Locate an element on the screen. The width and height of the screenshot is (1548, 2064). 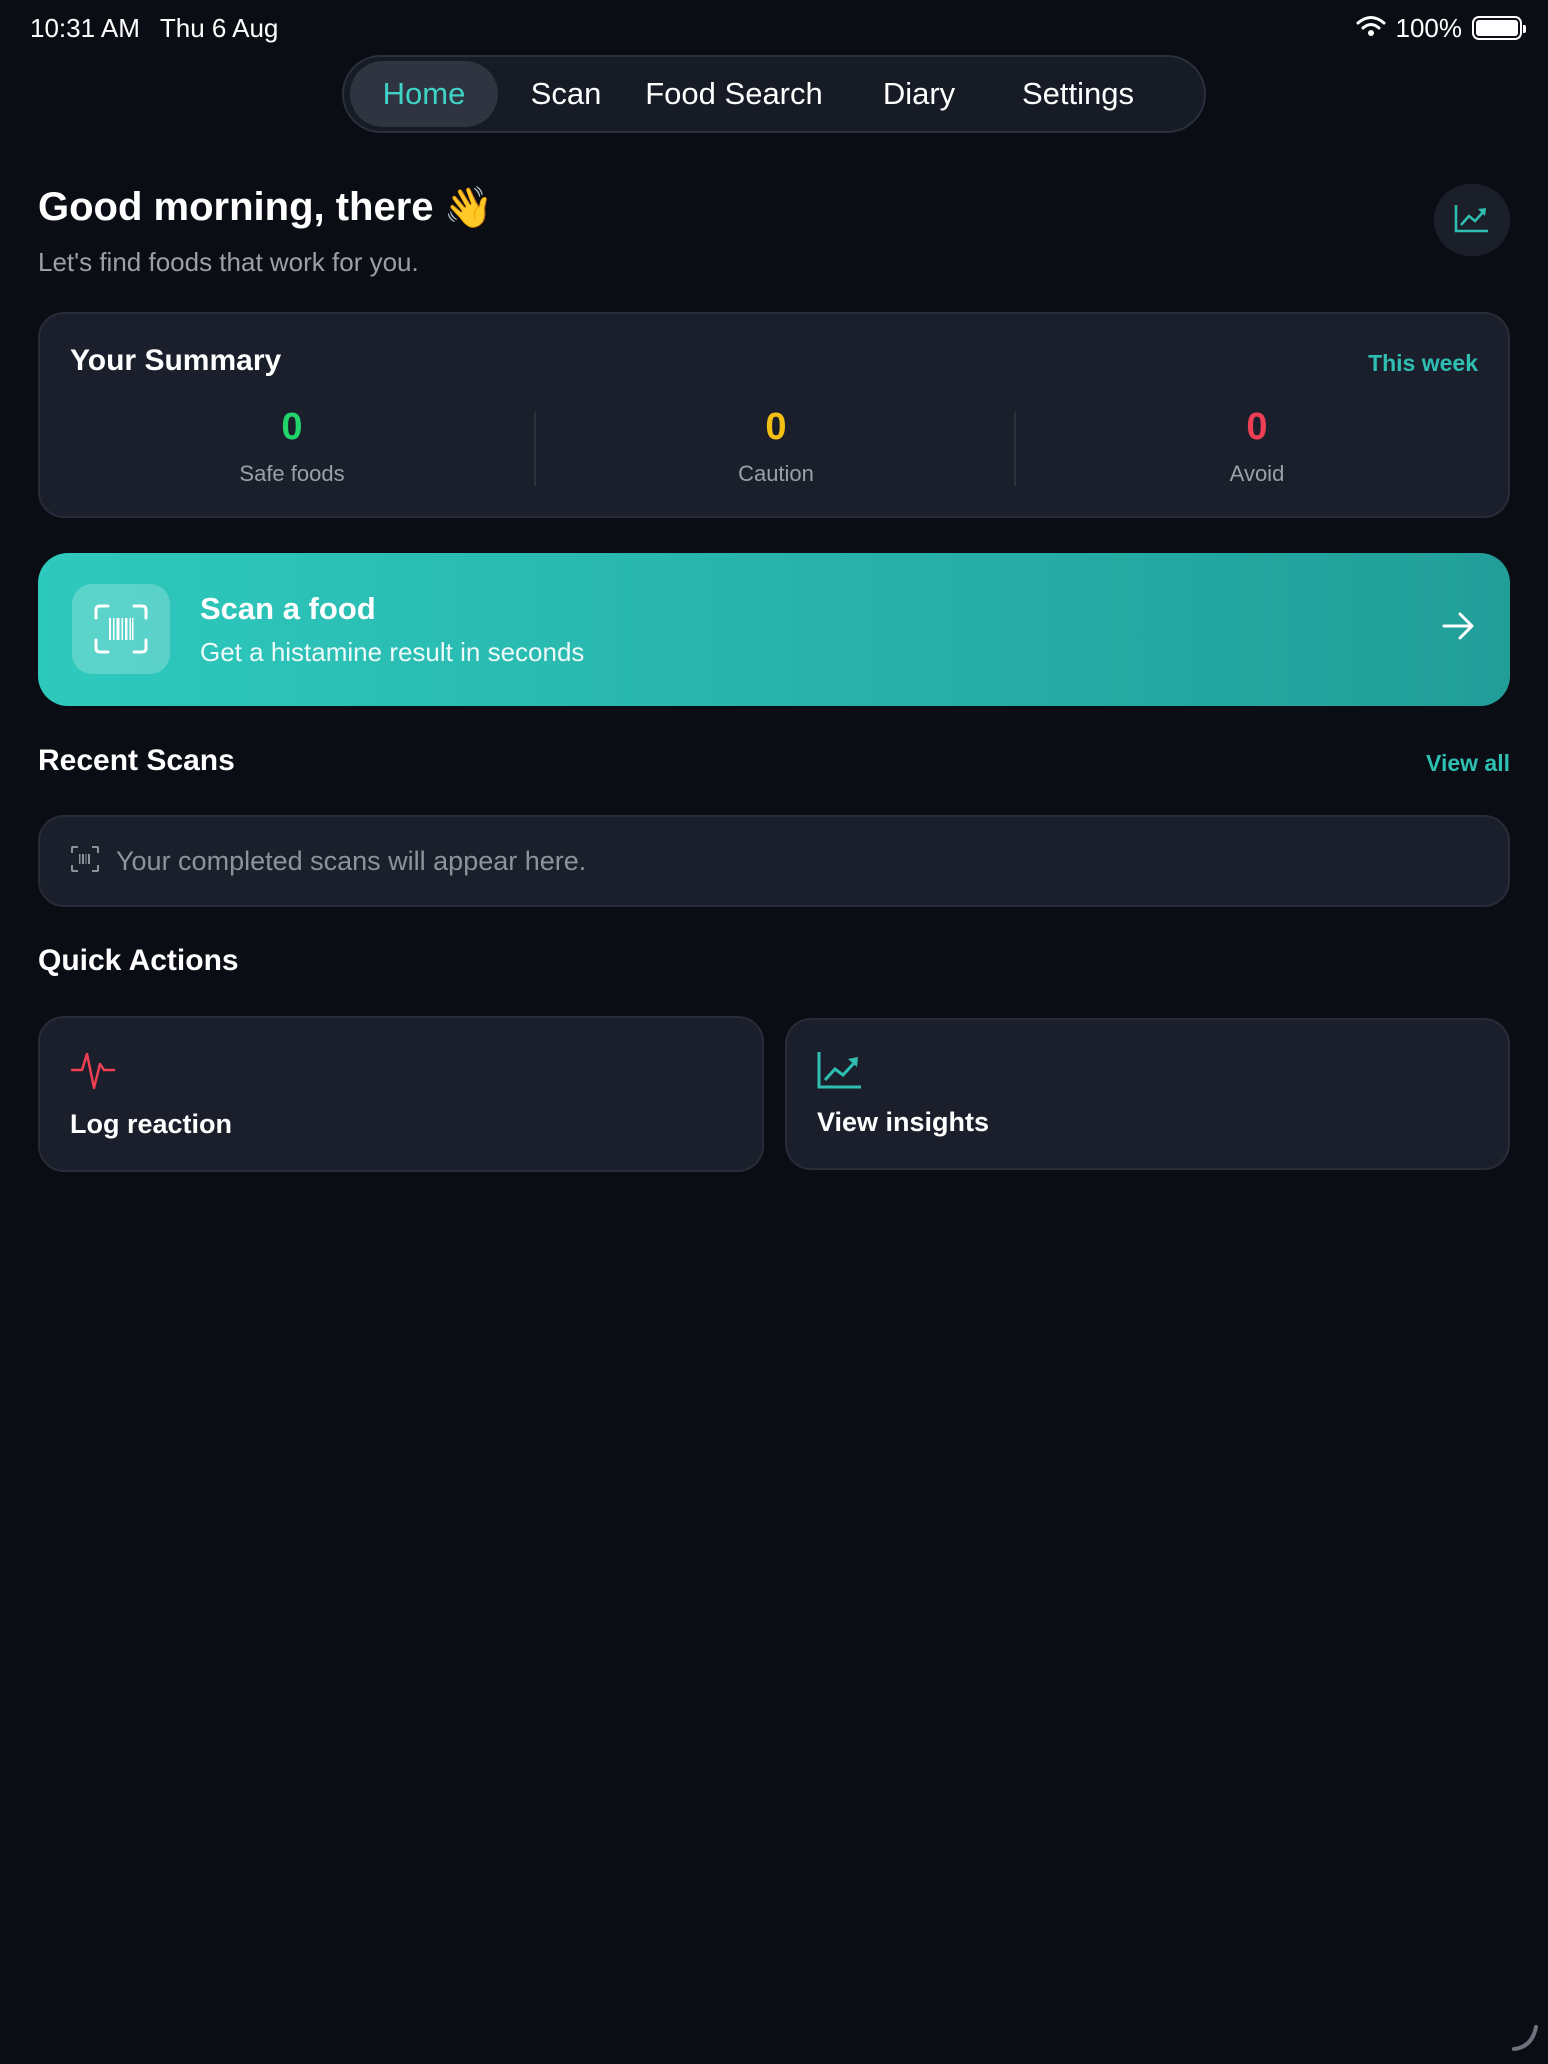
stat-avoid: 0 Avoid is located at coordinates (1257, 446).